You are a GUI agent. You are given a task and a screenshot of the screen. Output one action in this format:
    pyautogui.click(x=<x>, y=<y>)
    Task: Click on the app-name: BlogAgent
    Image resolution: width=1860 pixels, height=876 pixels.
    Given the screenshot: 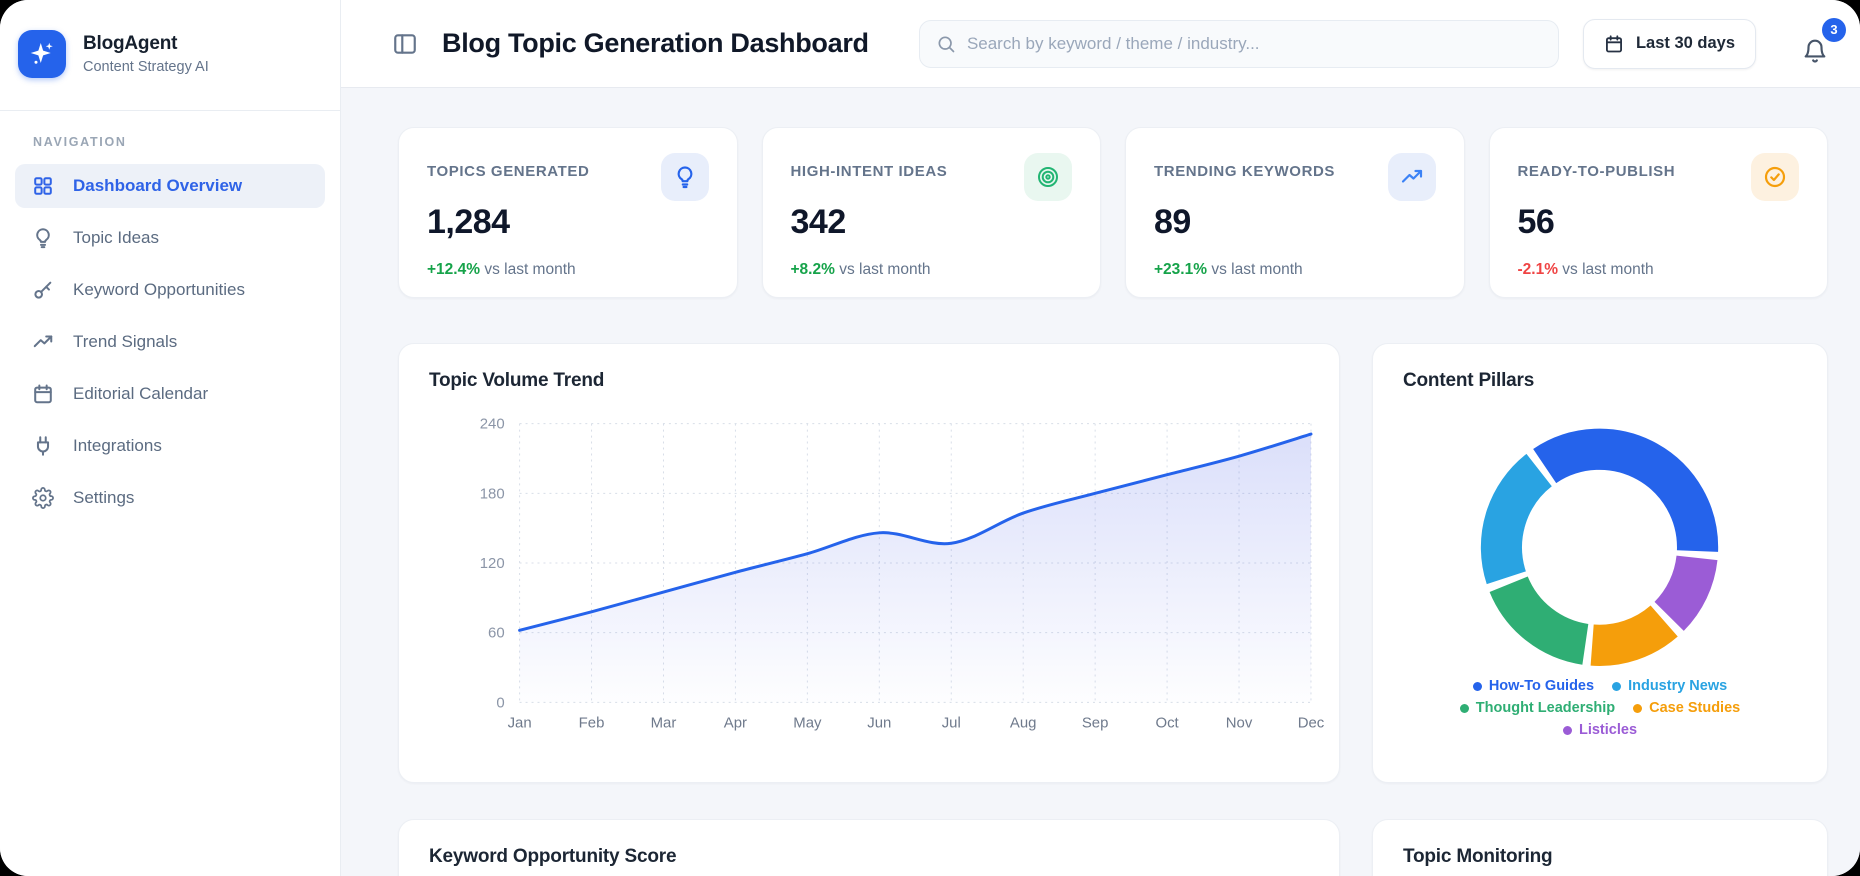 What is the action you would take?
    pyautogui.click(x=130, y=43)
    